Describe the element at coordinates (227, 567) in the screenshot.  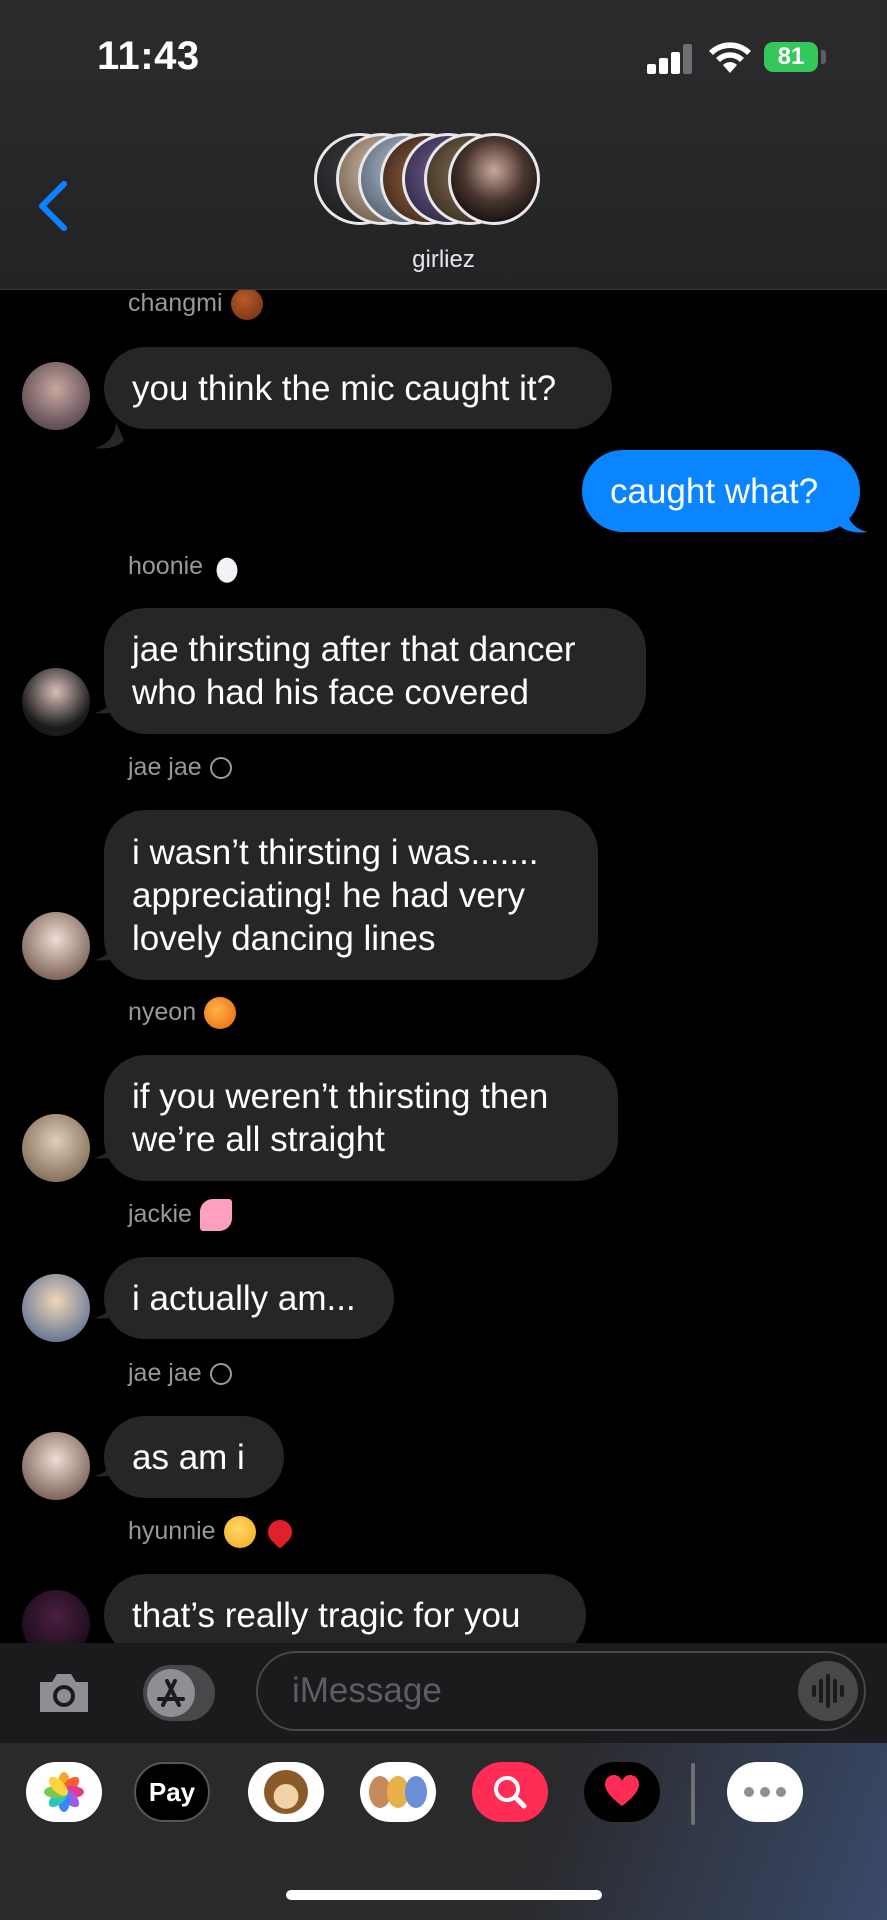
I see `cloud-emoji-icon` at that location.